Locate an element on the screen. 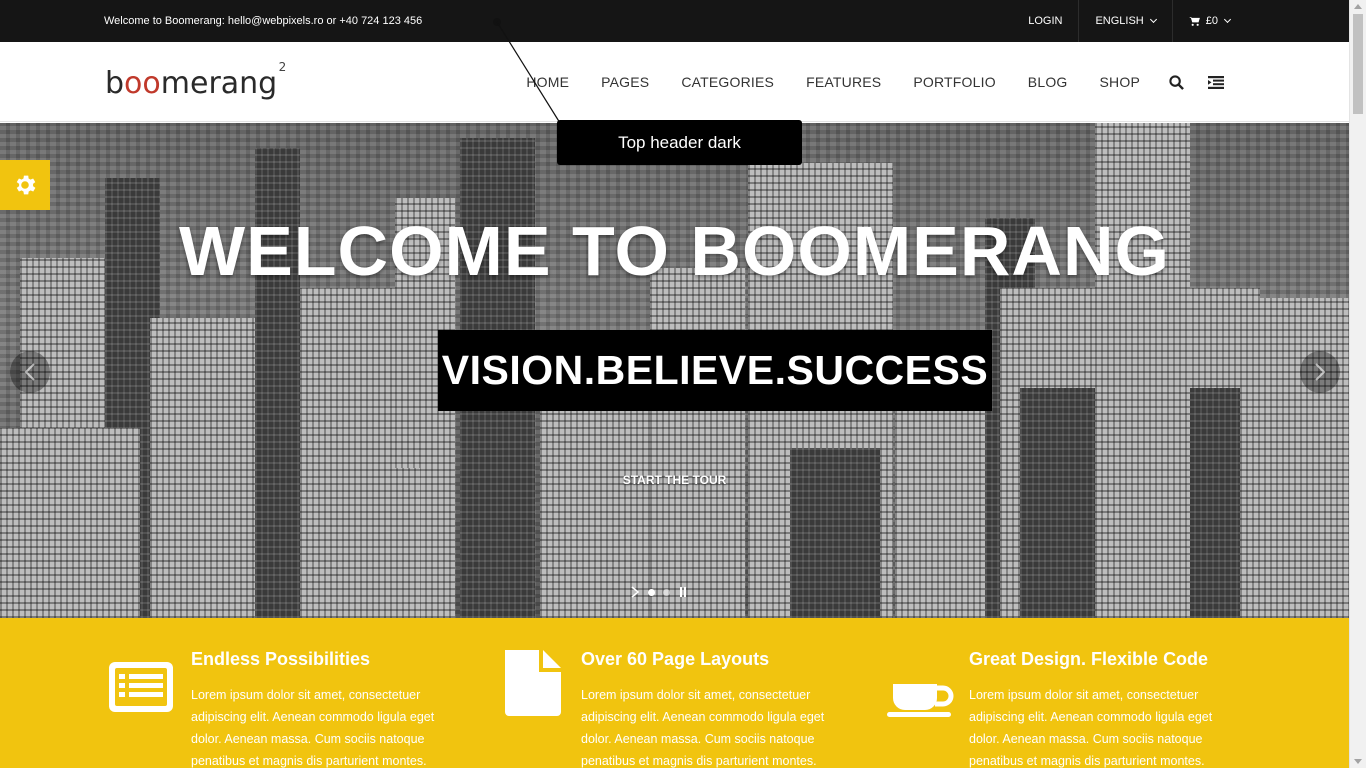 This screenshot has width=1366, height=768. cart-icon is located at coordinates (1194, 21).